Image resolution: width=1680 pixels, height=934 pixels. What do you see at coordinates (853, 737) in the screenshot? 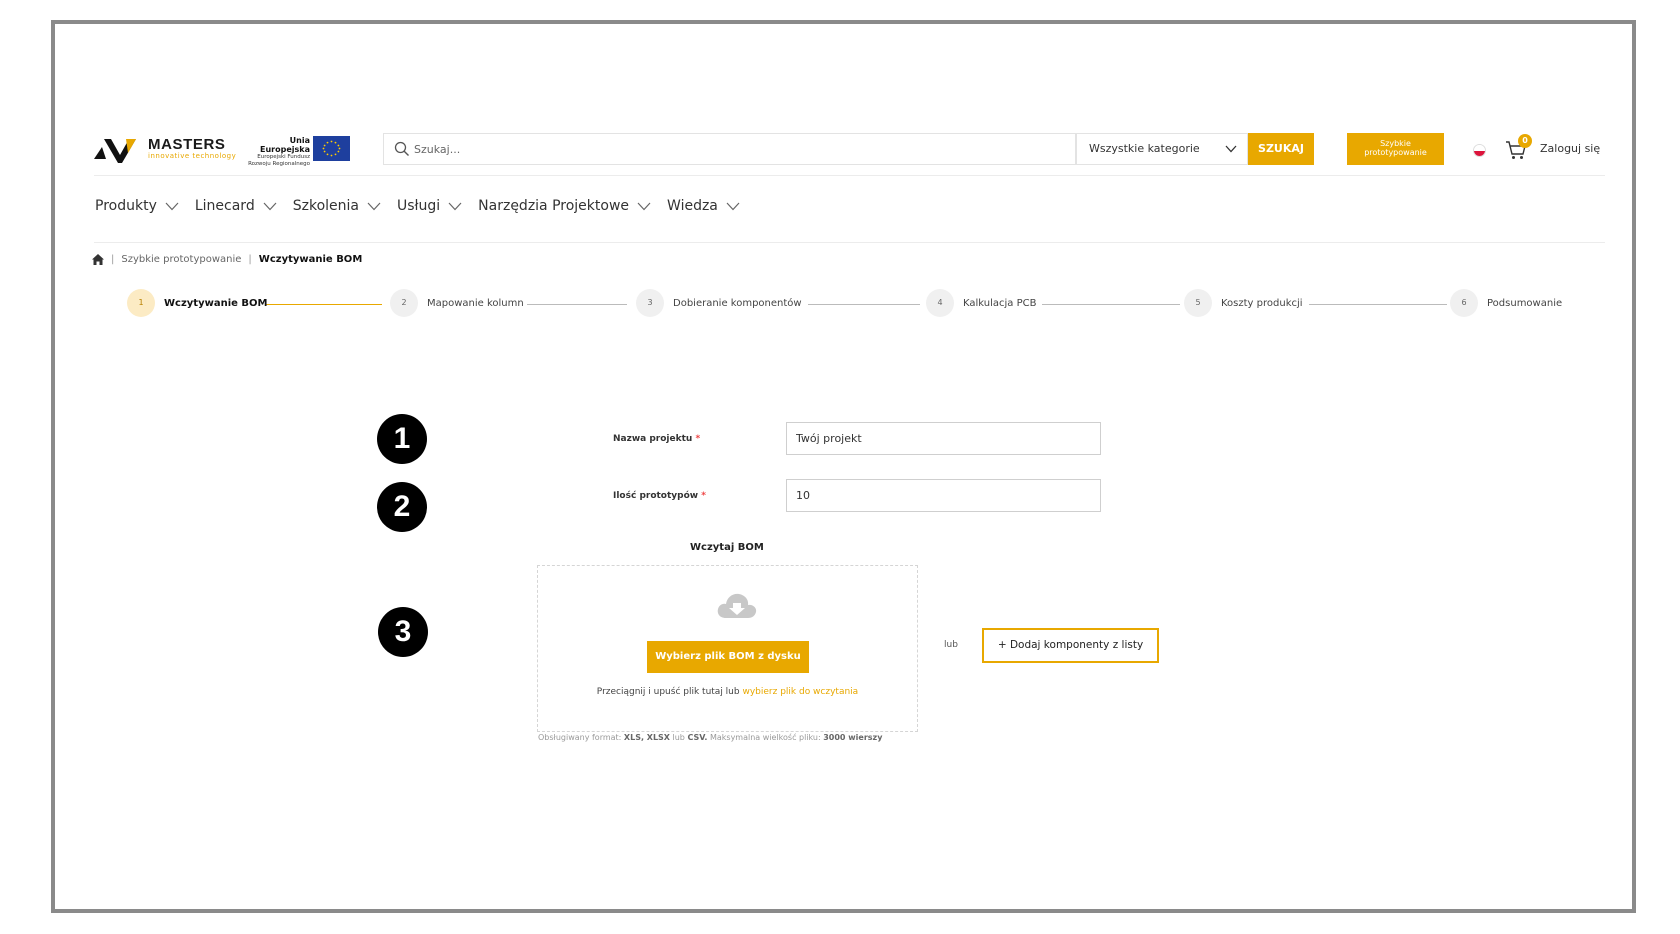
I see `max-size-value: 3000 wierszy` at bounding box center [853, 737].